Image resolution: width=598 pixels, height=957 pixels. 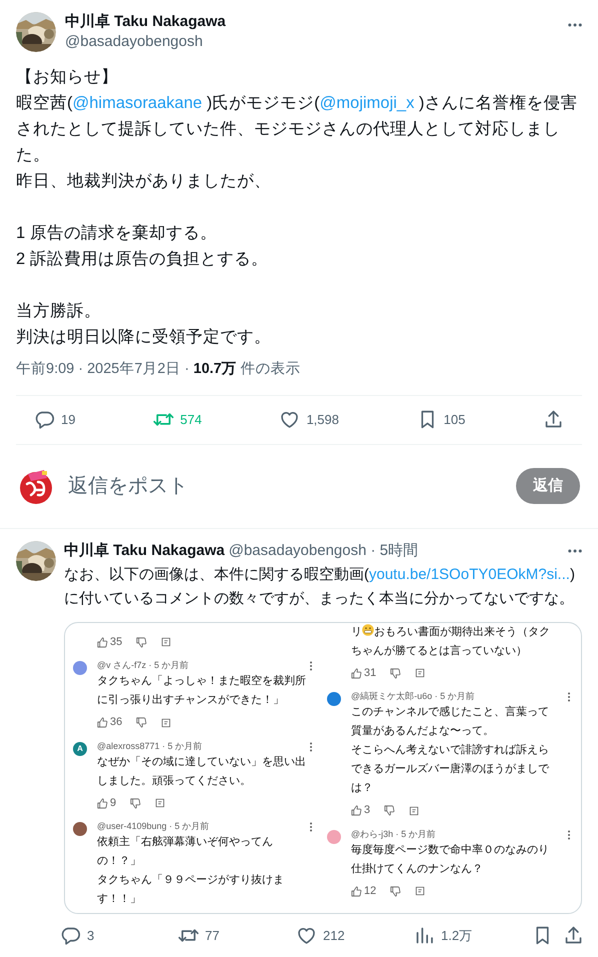 I want to click on post-text: 当方勝訴。, so click(x=59, y=311).